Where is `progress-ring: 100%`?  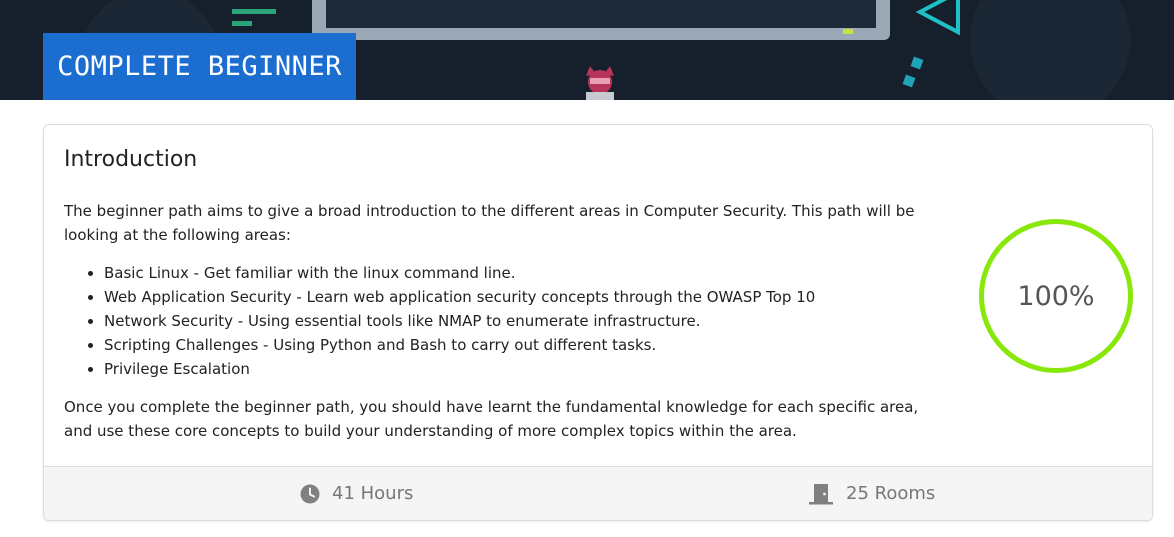
progress-ring: 100% is located at coordinates (1056, 296).